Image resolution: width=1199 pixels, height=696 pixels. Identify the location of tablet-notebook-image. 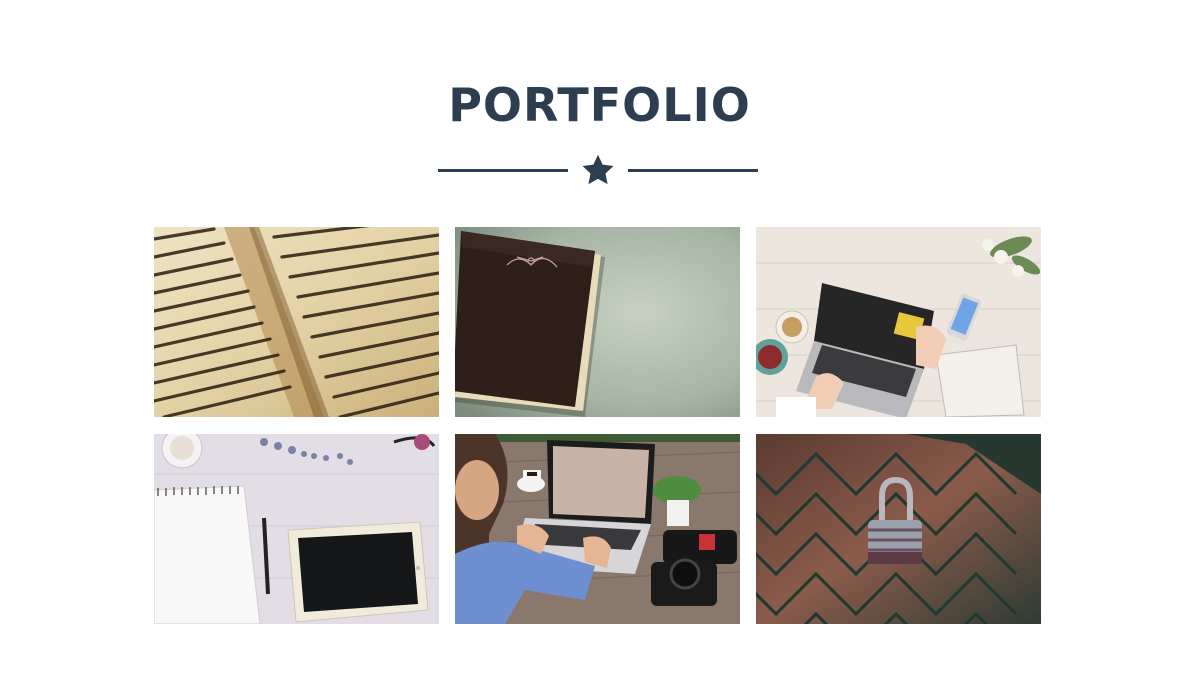
(296, 529).